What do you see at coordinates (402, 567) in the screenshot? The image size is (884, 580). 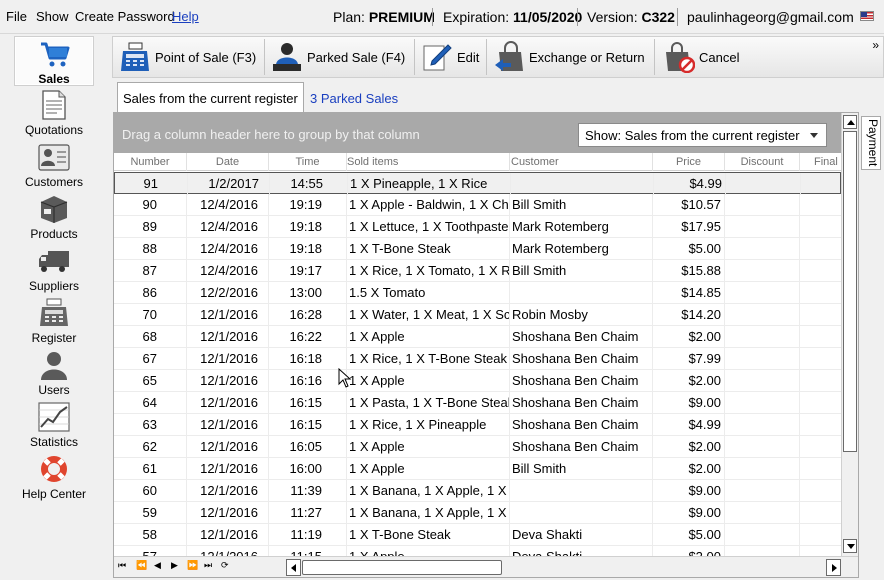 I see `horizontal-scroll-thumb` at bounding box center [402, 567].